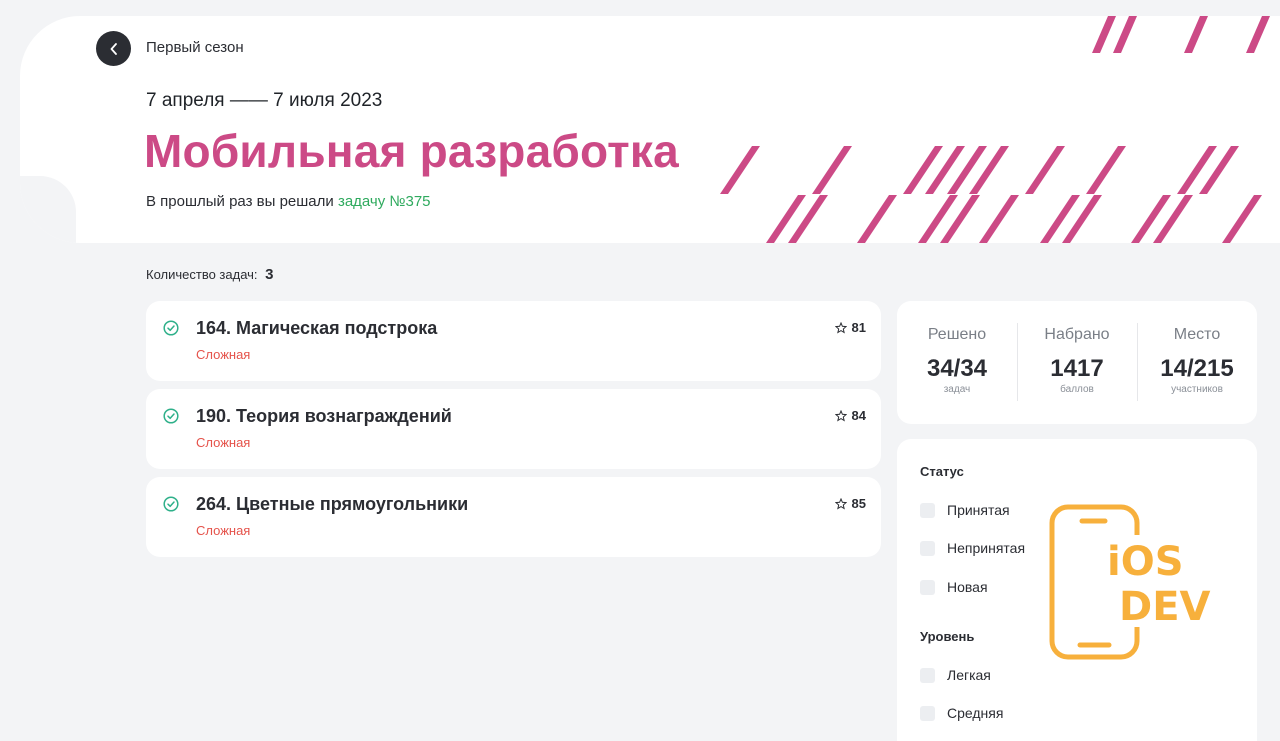  I want to click on task-title: 164. Магическая подстрока, so click(317, 328).